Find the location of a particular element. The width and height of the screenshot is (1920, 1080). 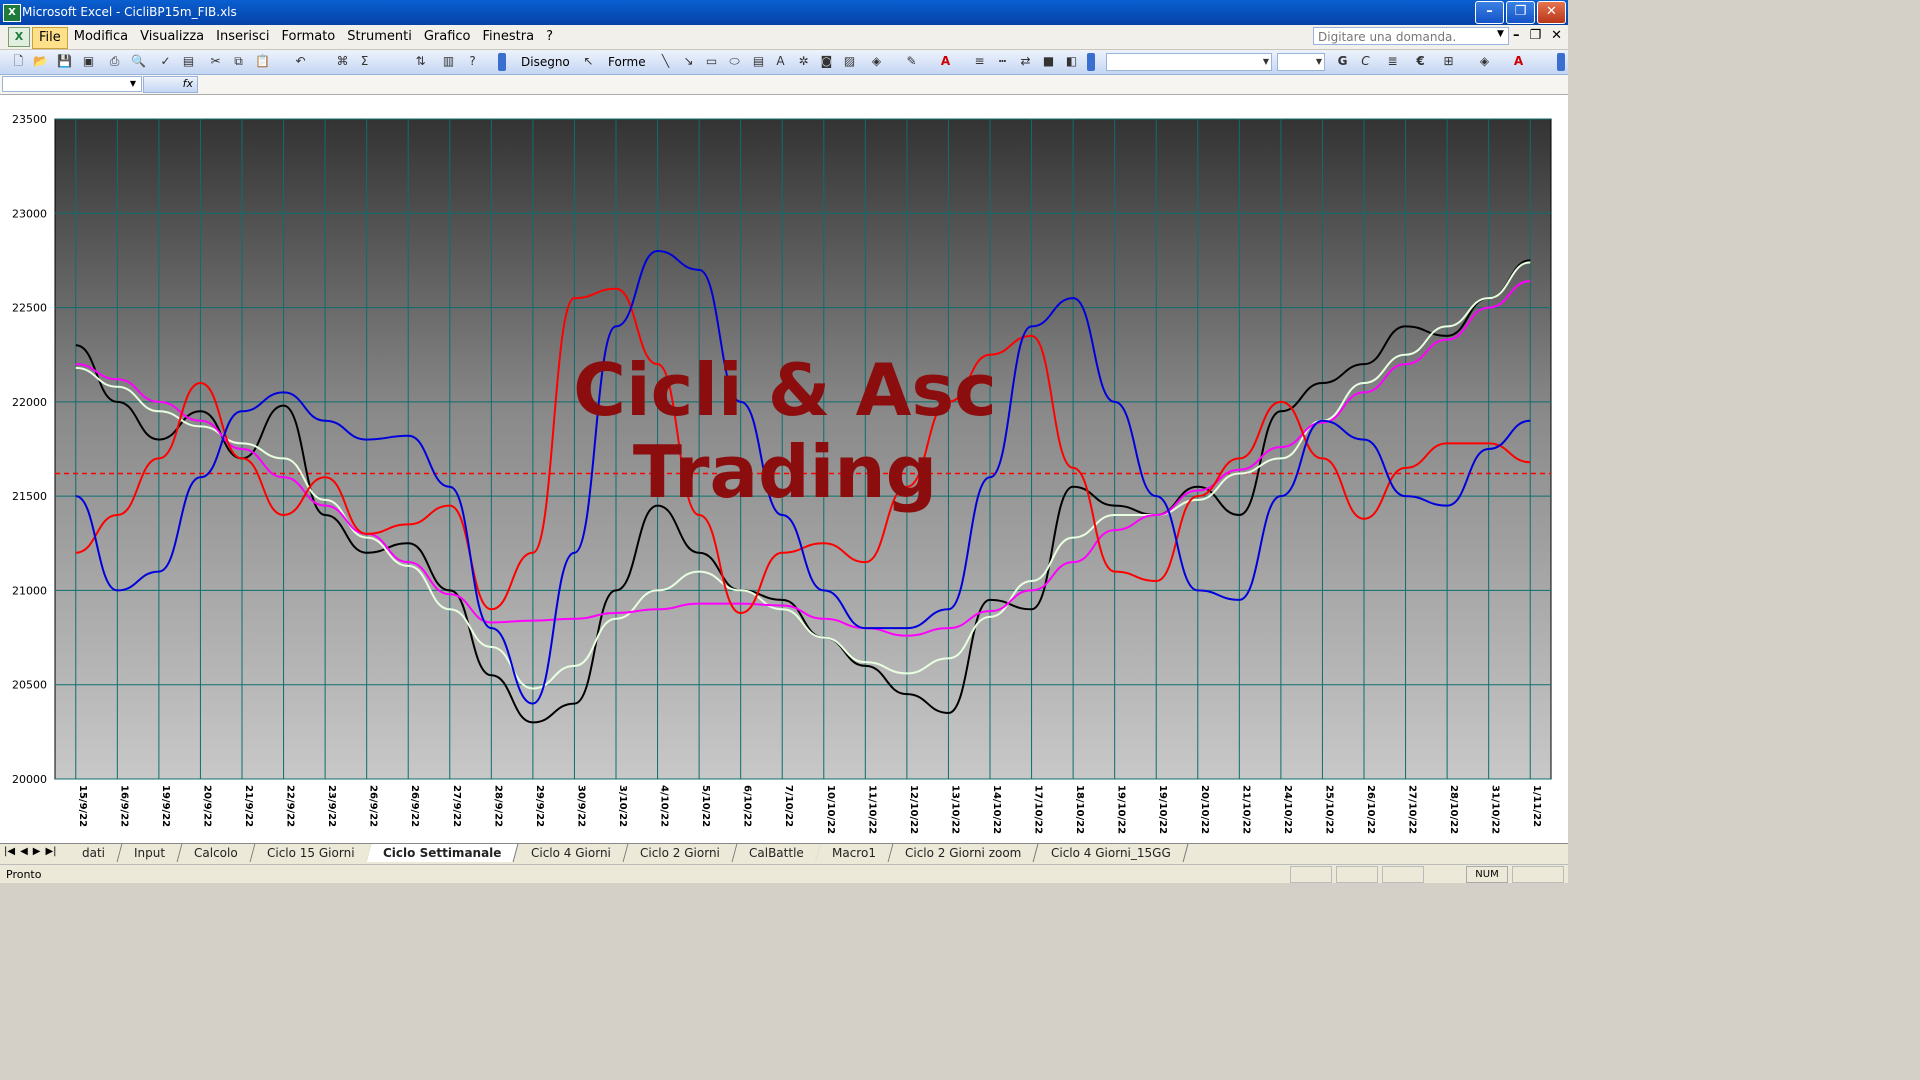

font-color-icon-2: A is located at coordinates (1518, 61).